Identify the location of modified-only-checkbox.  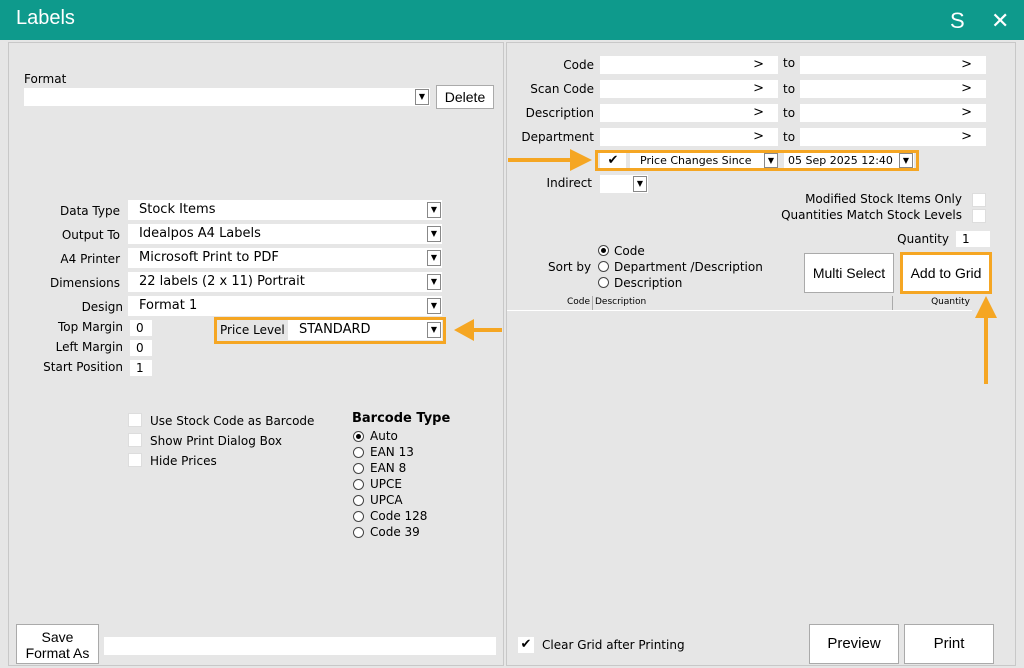
(979, 200).